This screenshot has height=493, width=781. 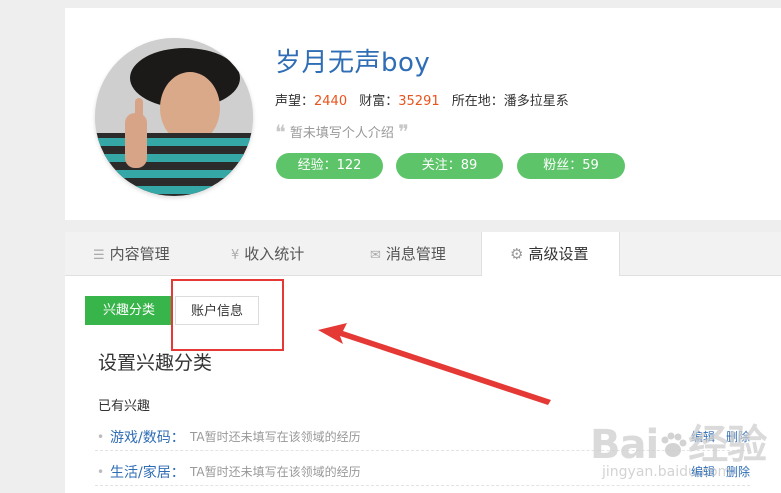 I want to click on watermark-url: jingyan.baidu.com, so click(x=667, y=472).